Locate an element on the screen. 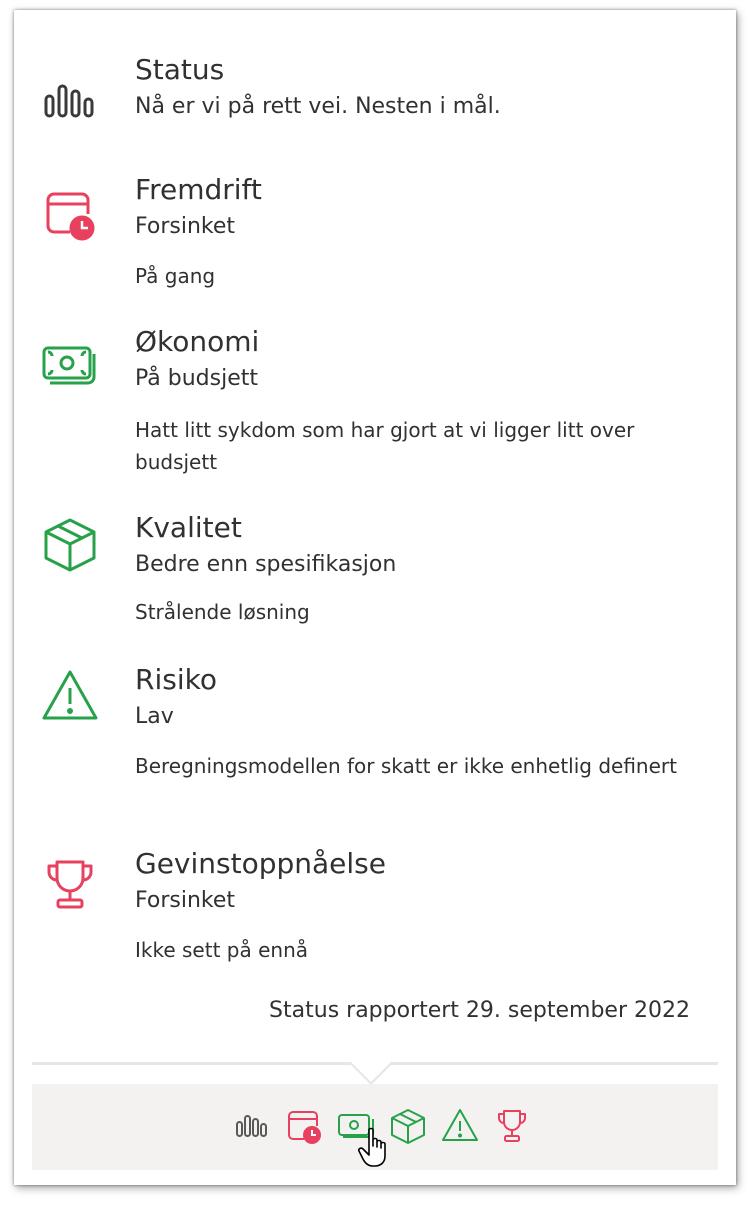 The height and width of the screenshot is (1205, 750). section-comment: Strålende løsning is located at coordinates (222, 612).